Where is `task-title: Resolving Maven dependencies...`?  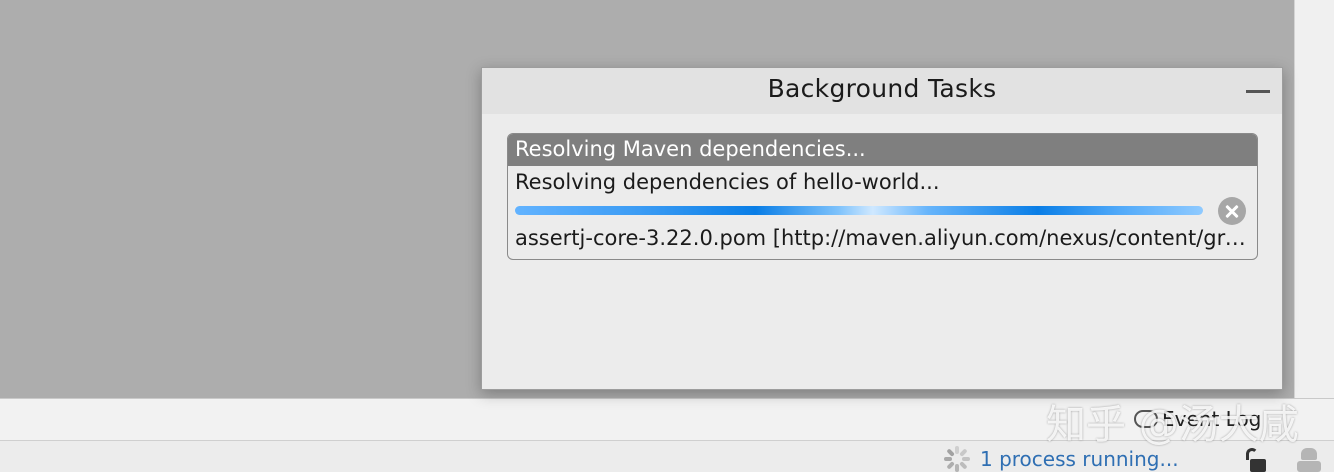 task-title: Resolving Maven dependencies... is located at coordinates (690, 149).